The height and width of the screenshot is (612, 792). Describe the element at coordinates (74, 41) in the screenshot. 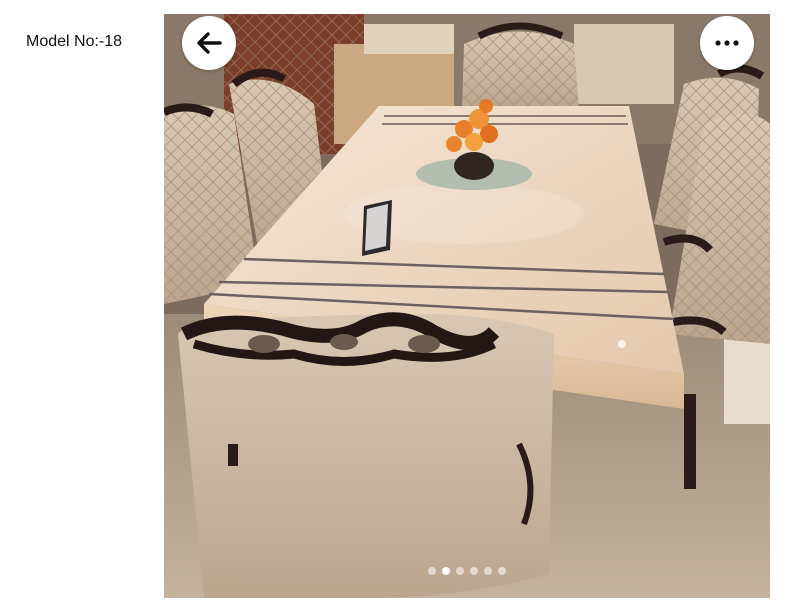

I see `model-number-label: Model No:-18` at that location.